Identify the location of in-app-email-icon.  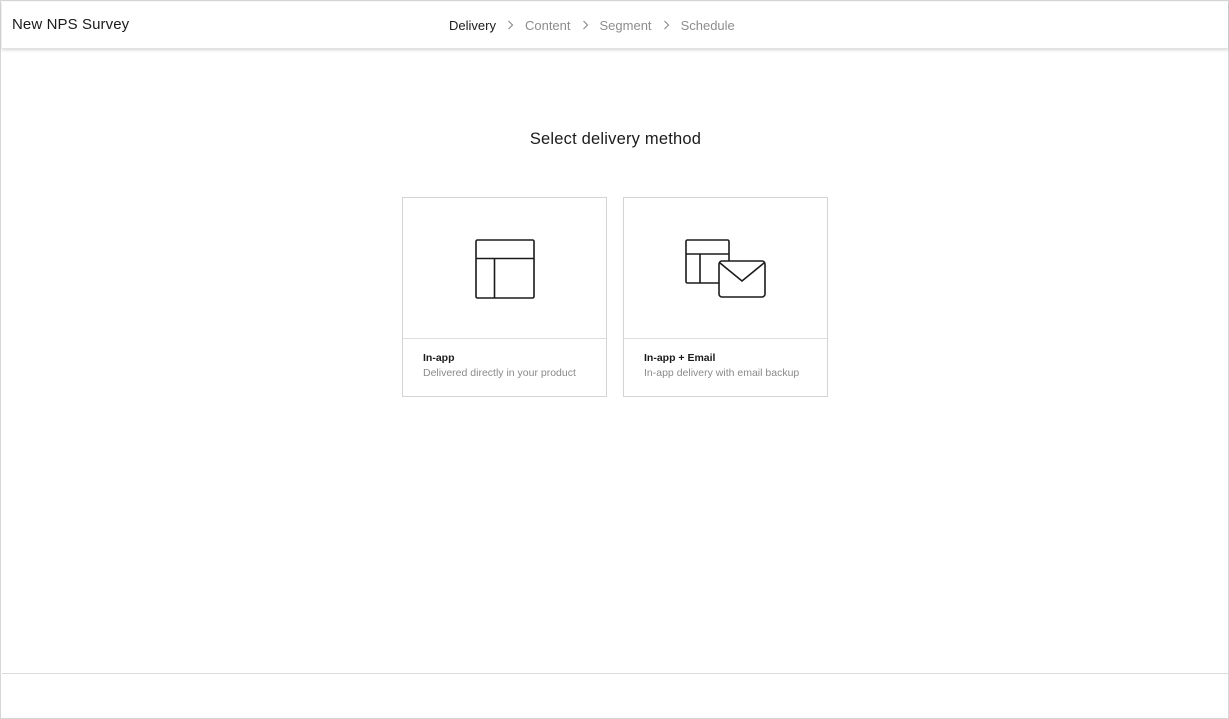
(725, 268).